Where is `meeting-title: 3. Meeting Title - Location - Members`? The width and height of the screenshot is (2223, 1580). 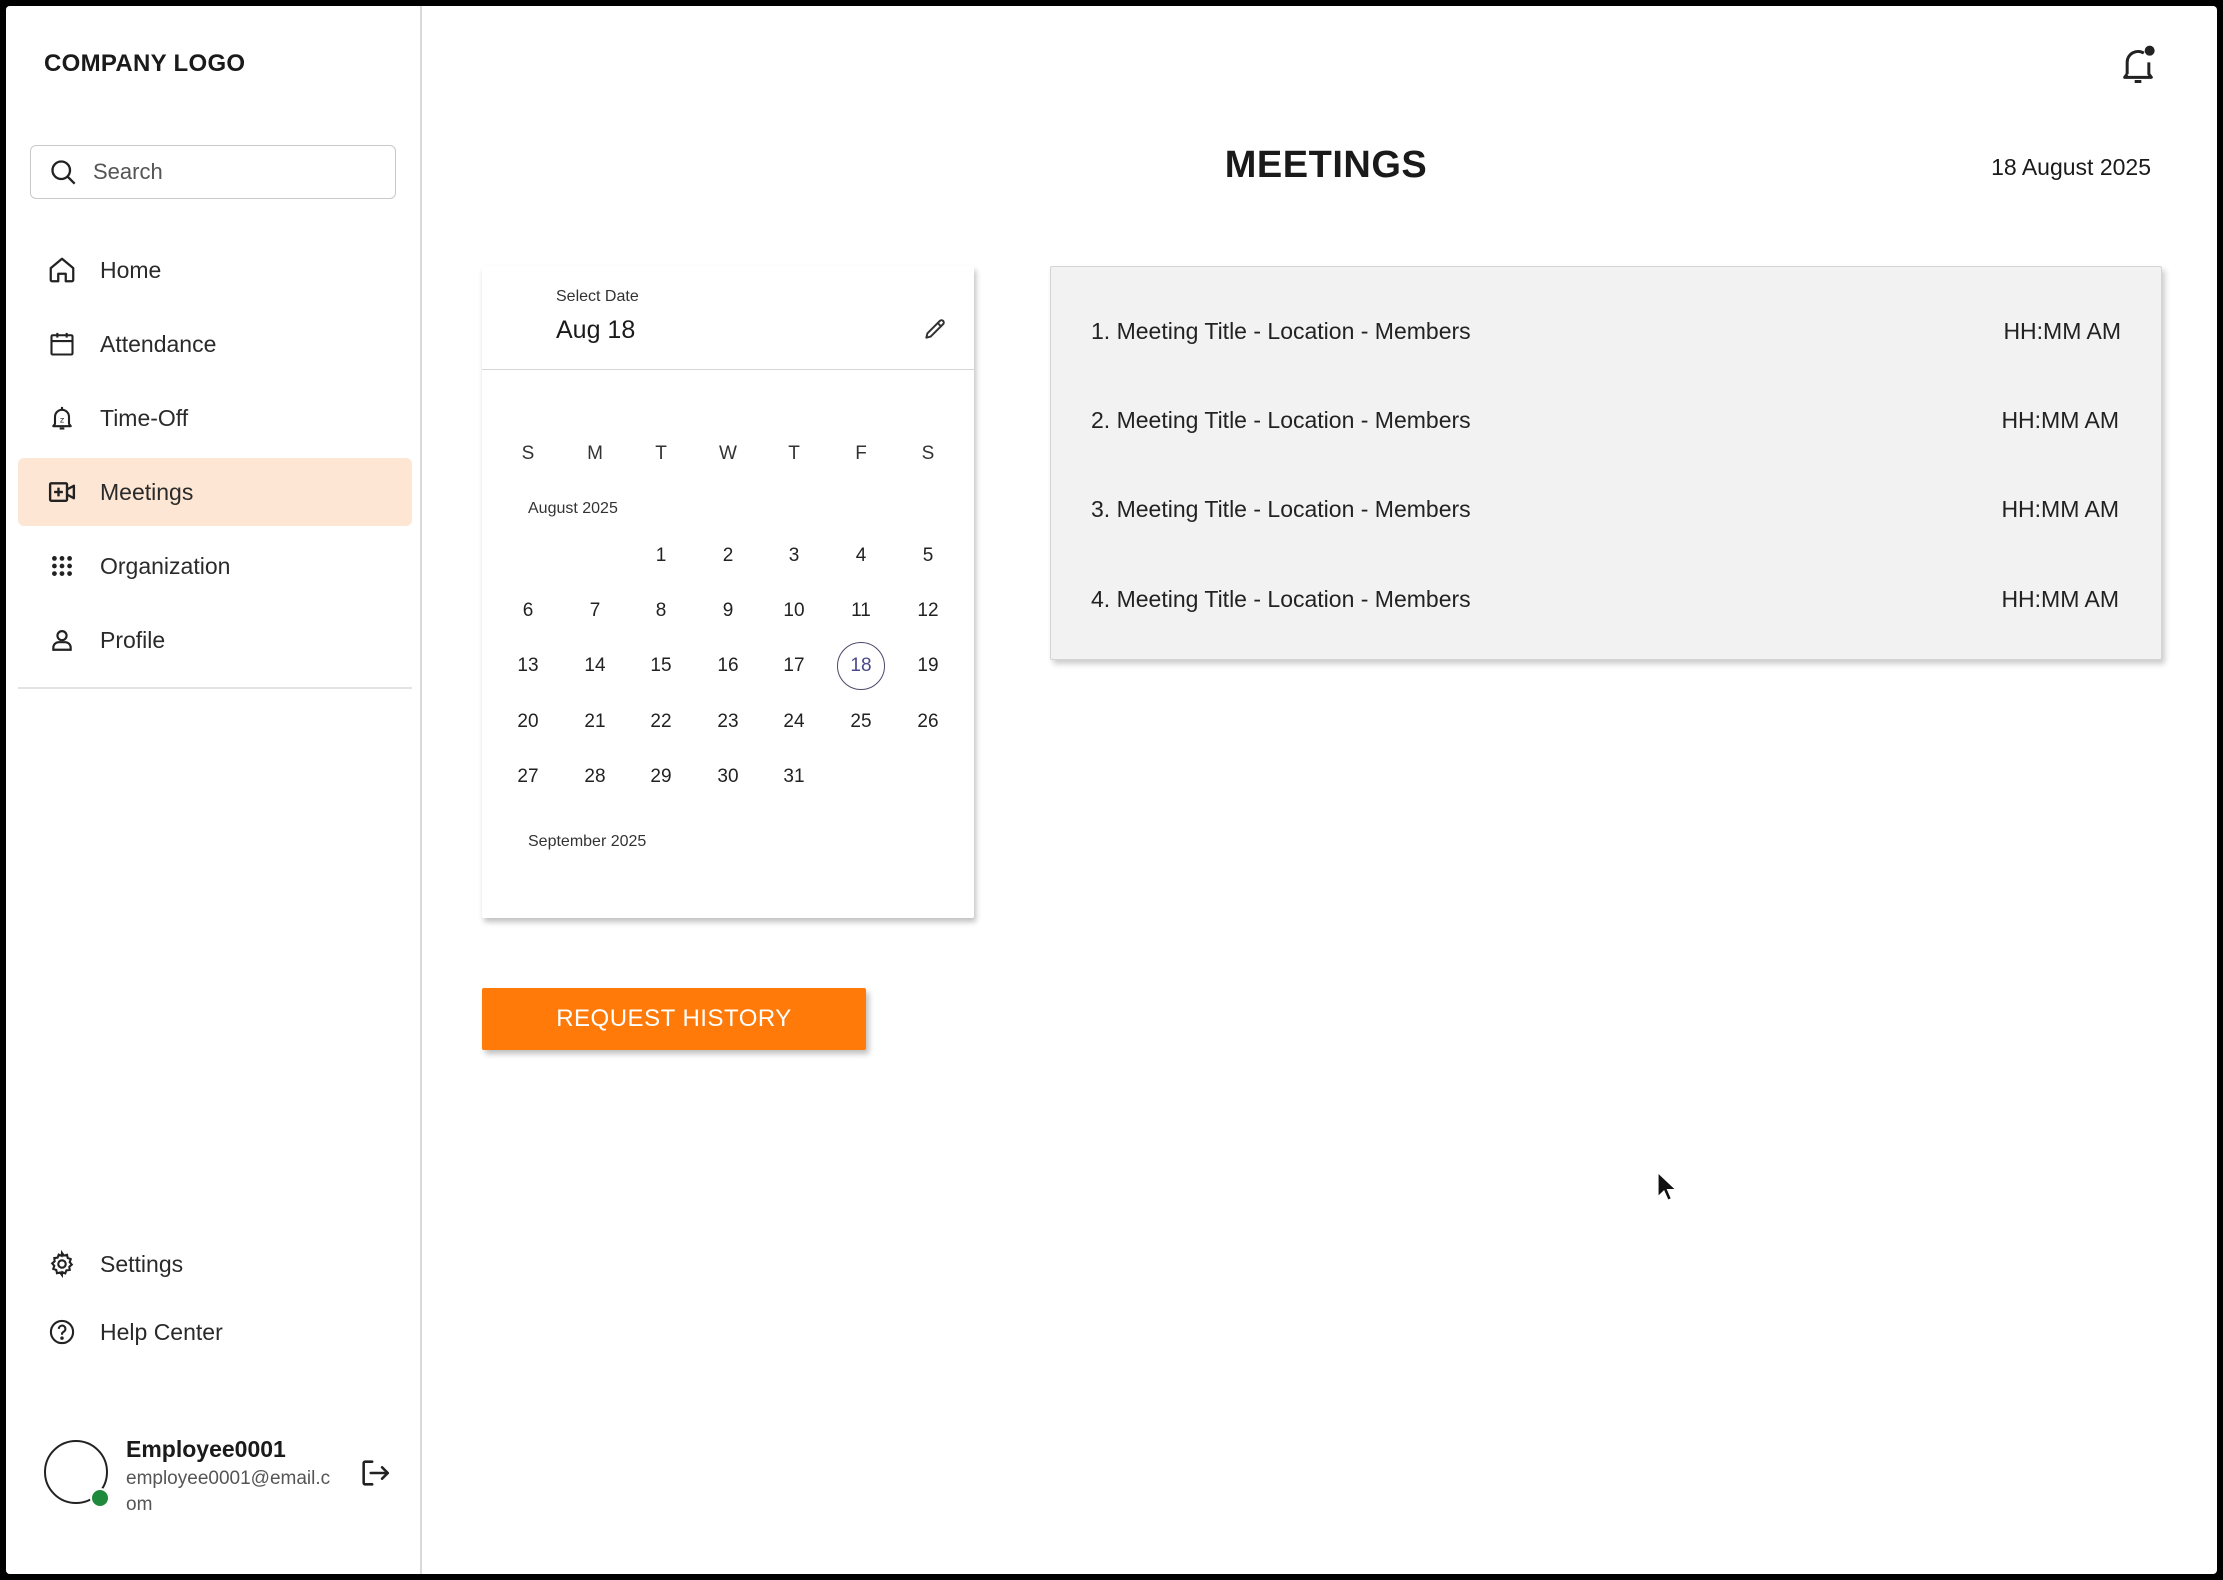
meeting-title: 3. Meeting Title - Location - Members is located at coordinates (1281, 508).